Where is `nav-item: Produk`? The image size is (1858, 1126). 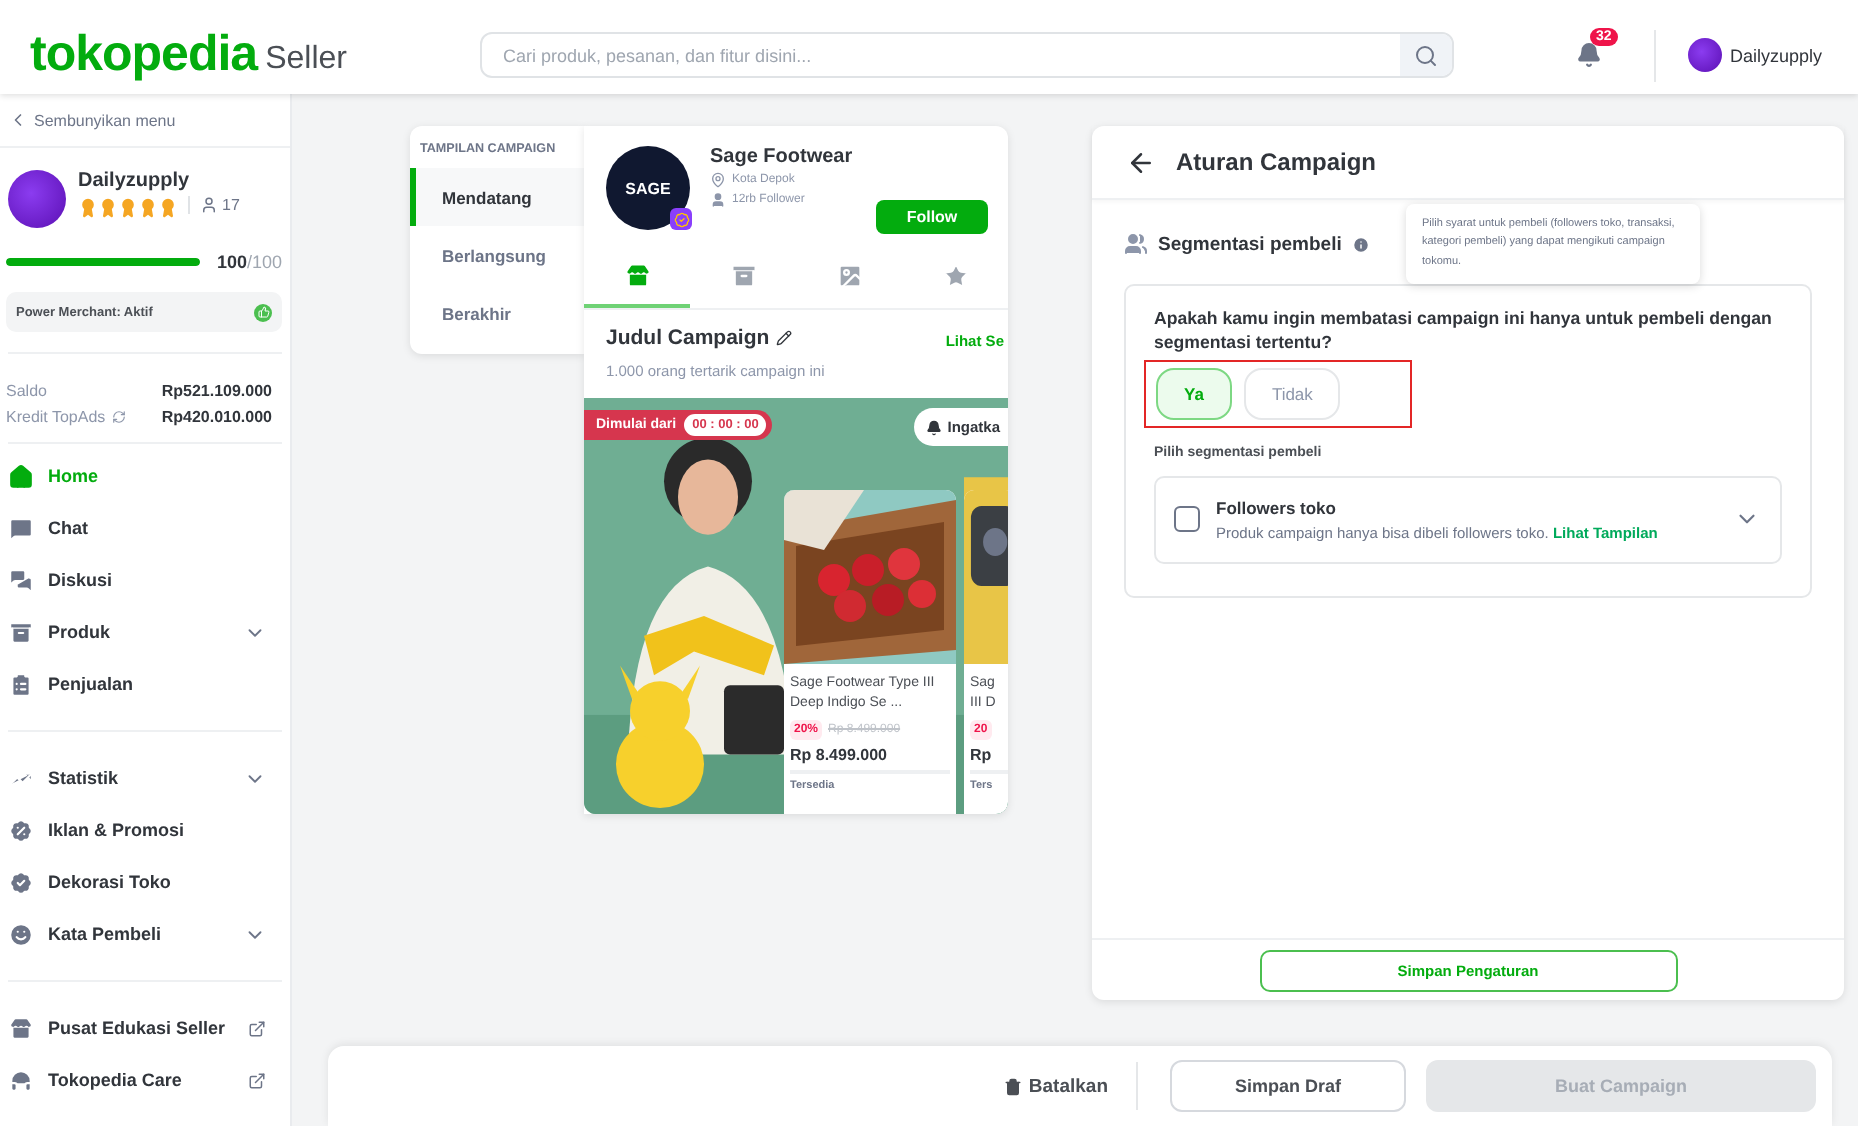
nav-item: Produk is located at coordinates (145, 632).